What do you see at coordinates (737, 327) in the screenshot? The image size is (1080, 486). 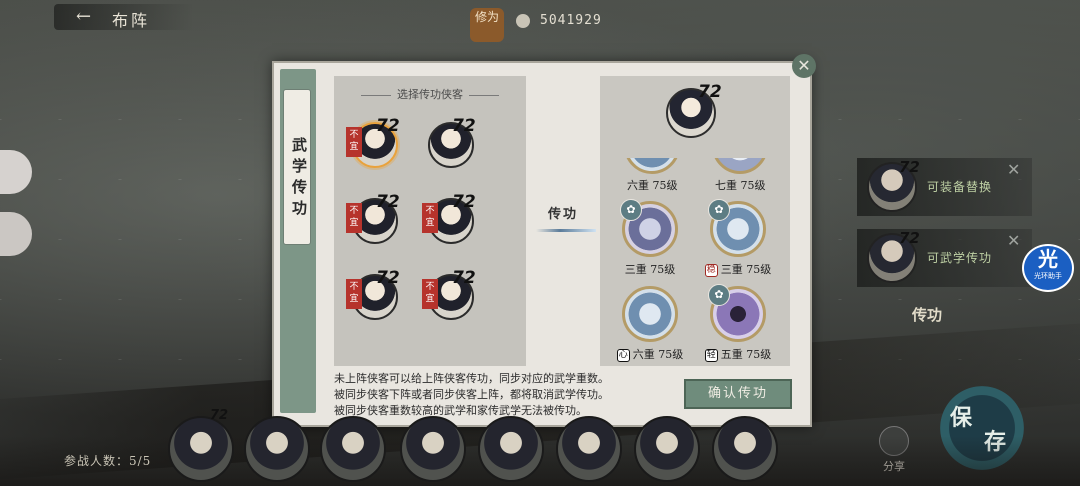 I see `skill-item: ✿ 轻五重 75级` at bounding box center [737, 327].